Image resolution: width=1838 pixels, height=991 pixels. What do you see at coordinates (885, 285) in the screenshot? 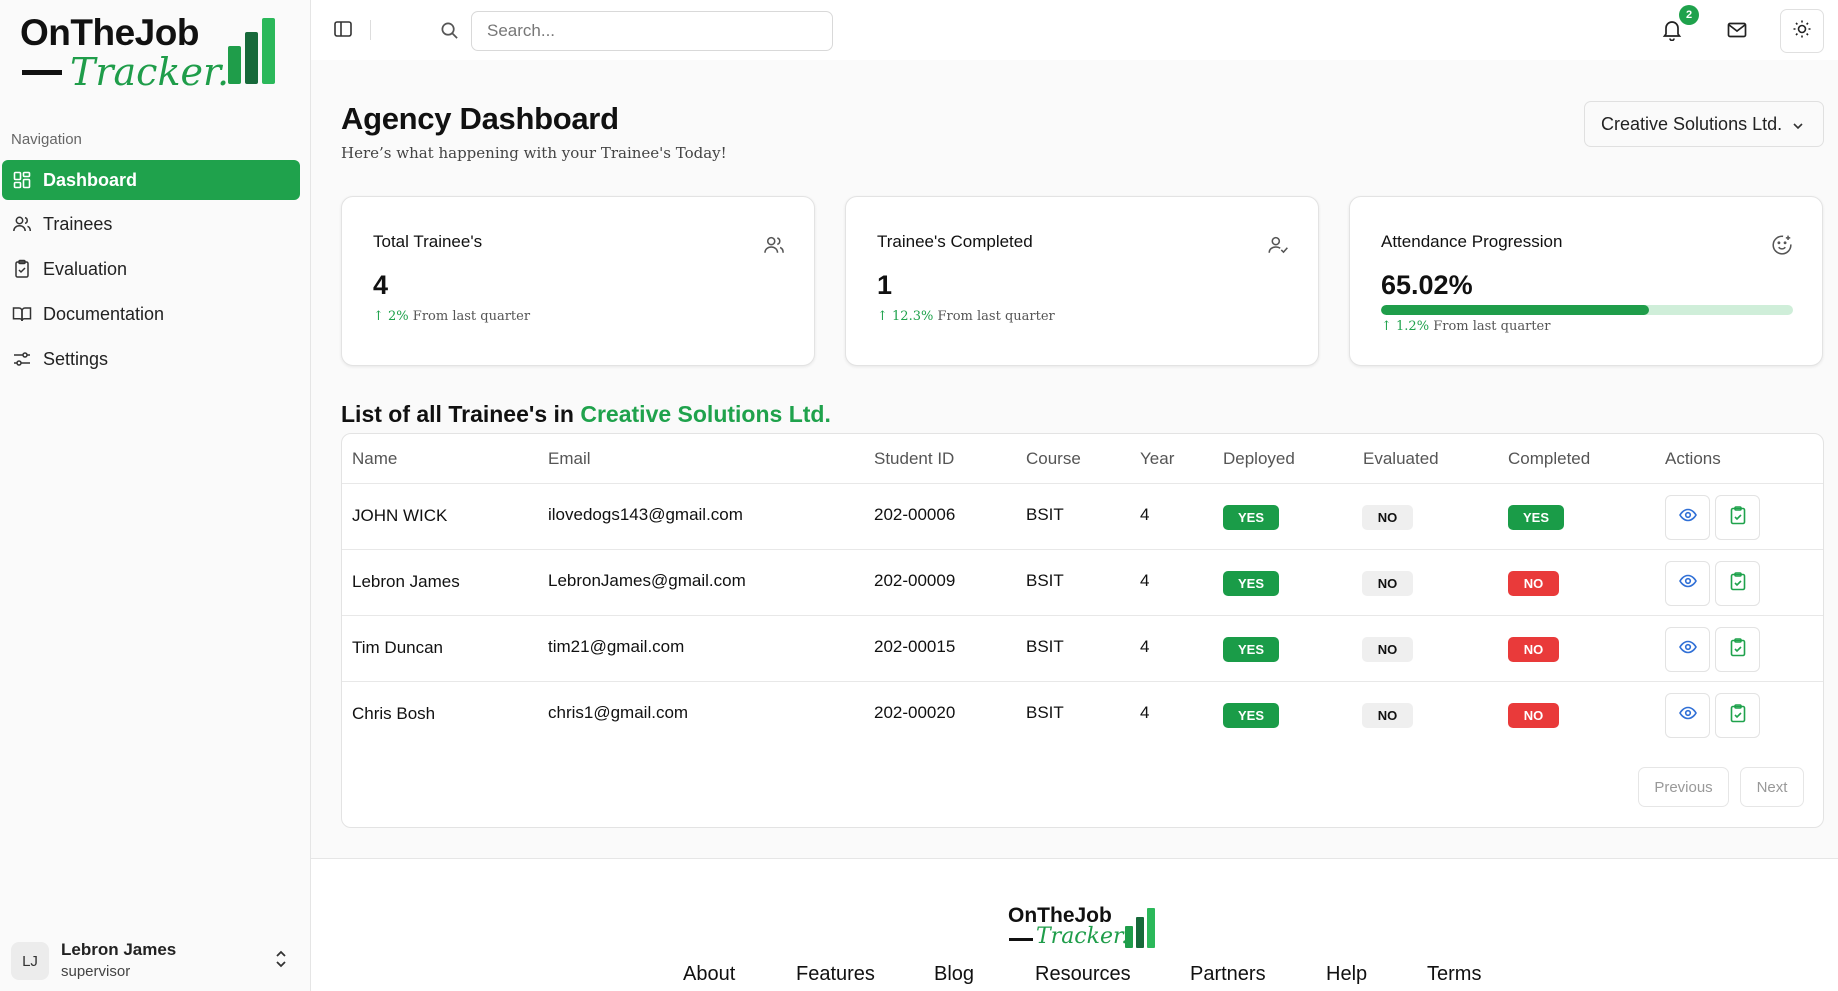
I see `stat-card-value: 1` at bounding box center [885, 285].